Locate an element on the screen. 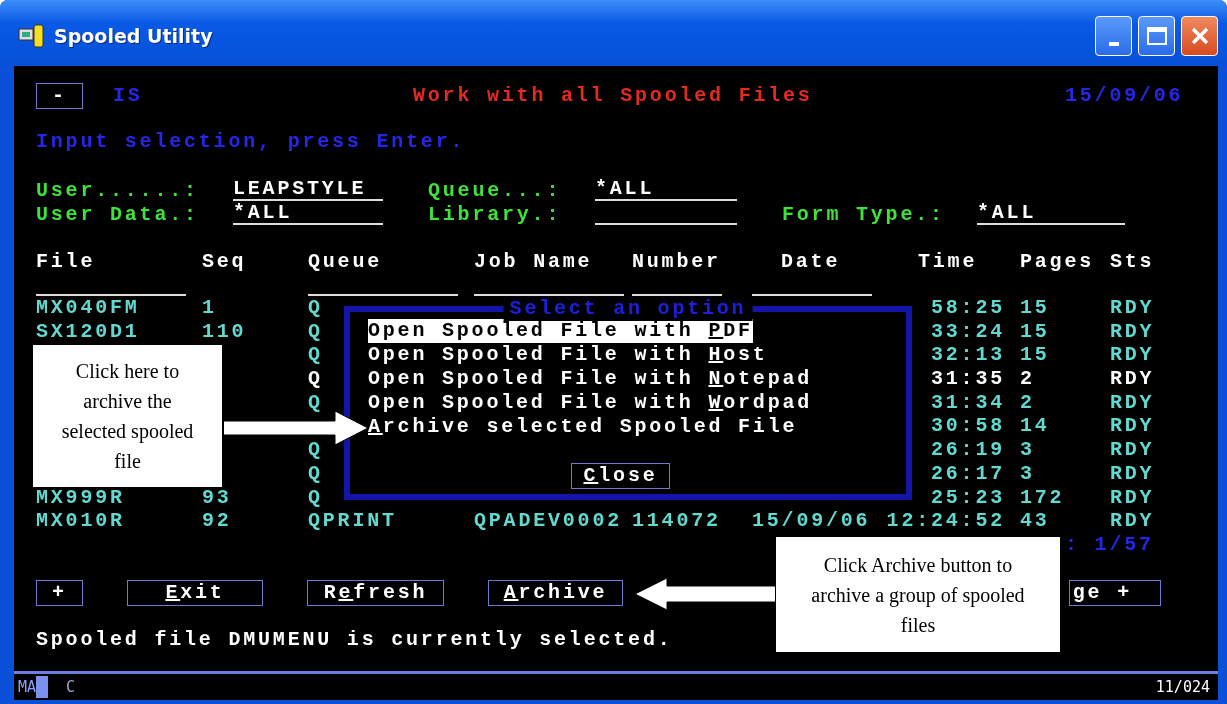 The height and width of the screenshot is (704, 1227). field-label: User Data.: is located at coordinates (118, 215).